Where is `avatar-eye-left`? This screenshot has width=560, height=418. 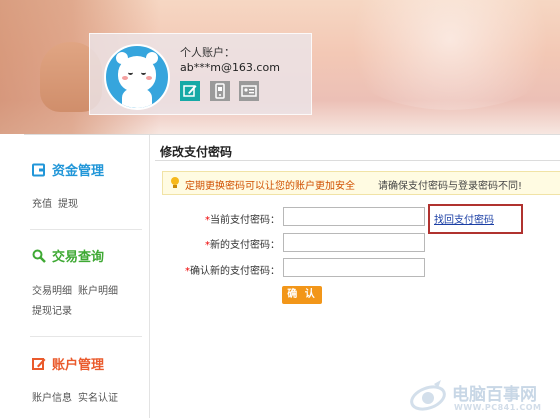
avatar-eye-left is located at coordinates (130, 72).